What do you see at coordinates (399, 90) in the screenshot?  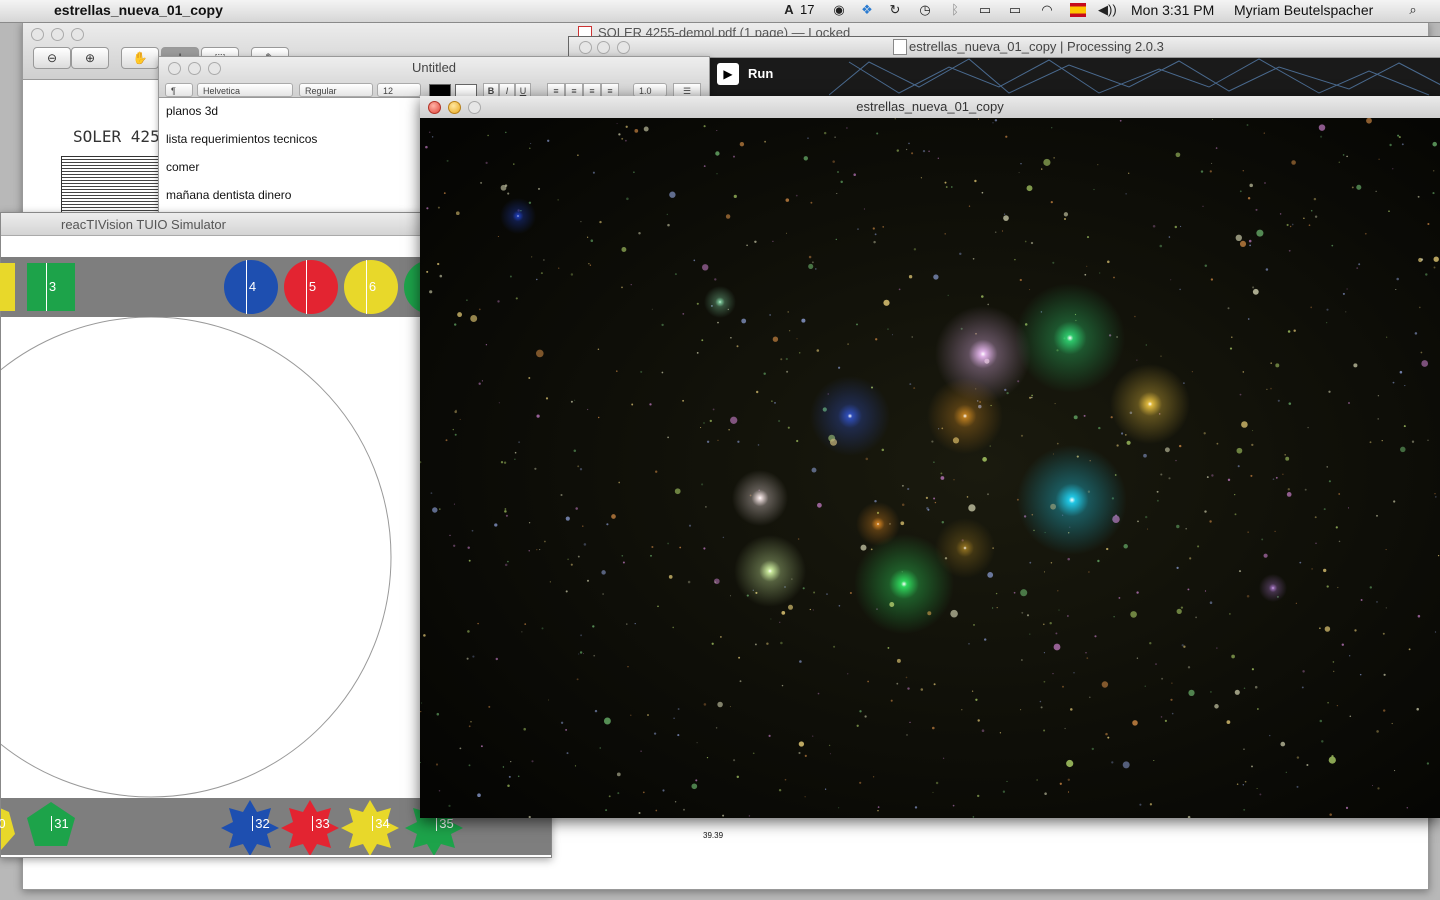 I see `font-size-select: 12` at bounding box center [399, 90].